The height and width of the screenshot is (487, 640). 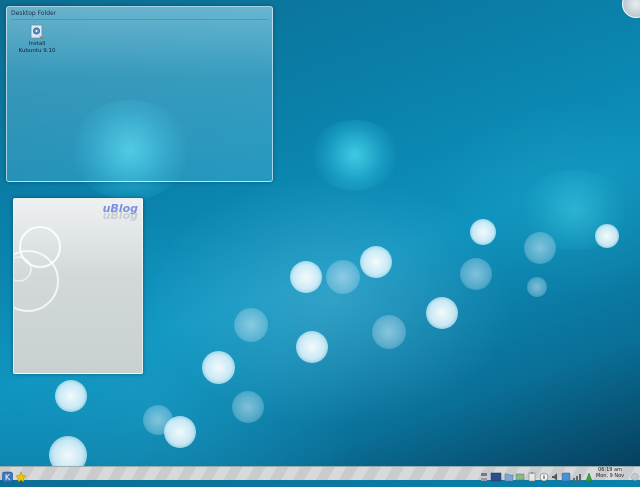 I want to click on network-icon, so click(x=520, y=477).